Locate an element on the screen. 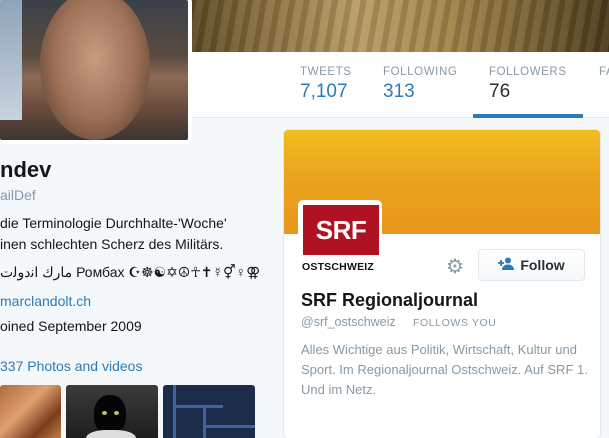 The height and width of the screenshot is (438, 609). nav-followers-label: FOLLOWERS is located at coordinates (528, 72).